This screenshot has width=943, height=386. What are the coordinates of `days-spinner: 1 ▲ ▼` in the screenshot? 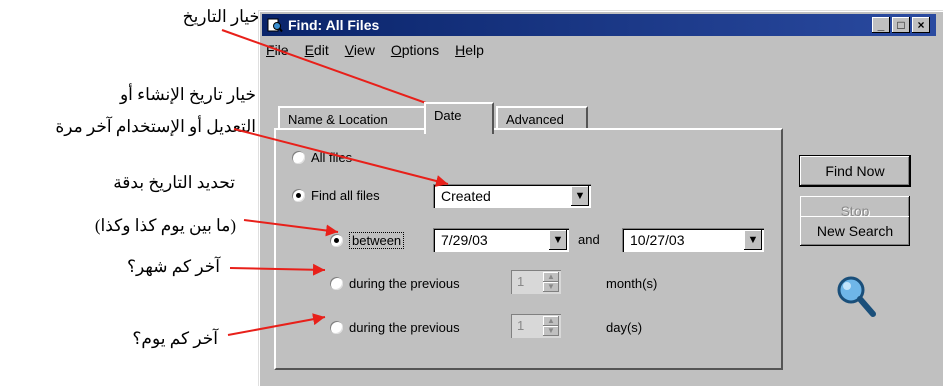 It's located at (536, 326).